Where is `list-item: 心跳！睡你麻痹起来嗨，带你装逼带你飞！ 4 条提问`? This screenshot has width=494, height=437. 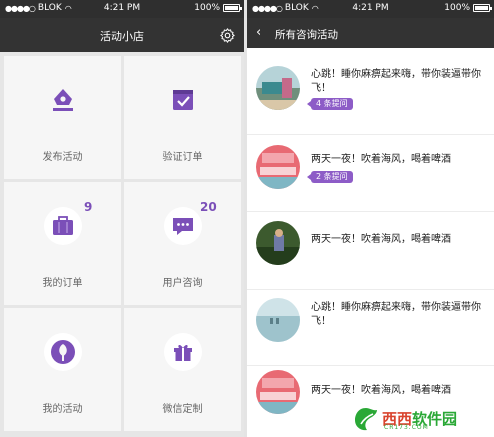 list-item: 心跳！睡你麻痹起来嗨，带你装逼带你飞！ 4 条提问 is located at coordinates (370, 96).